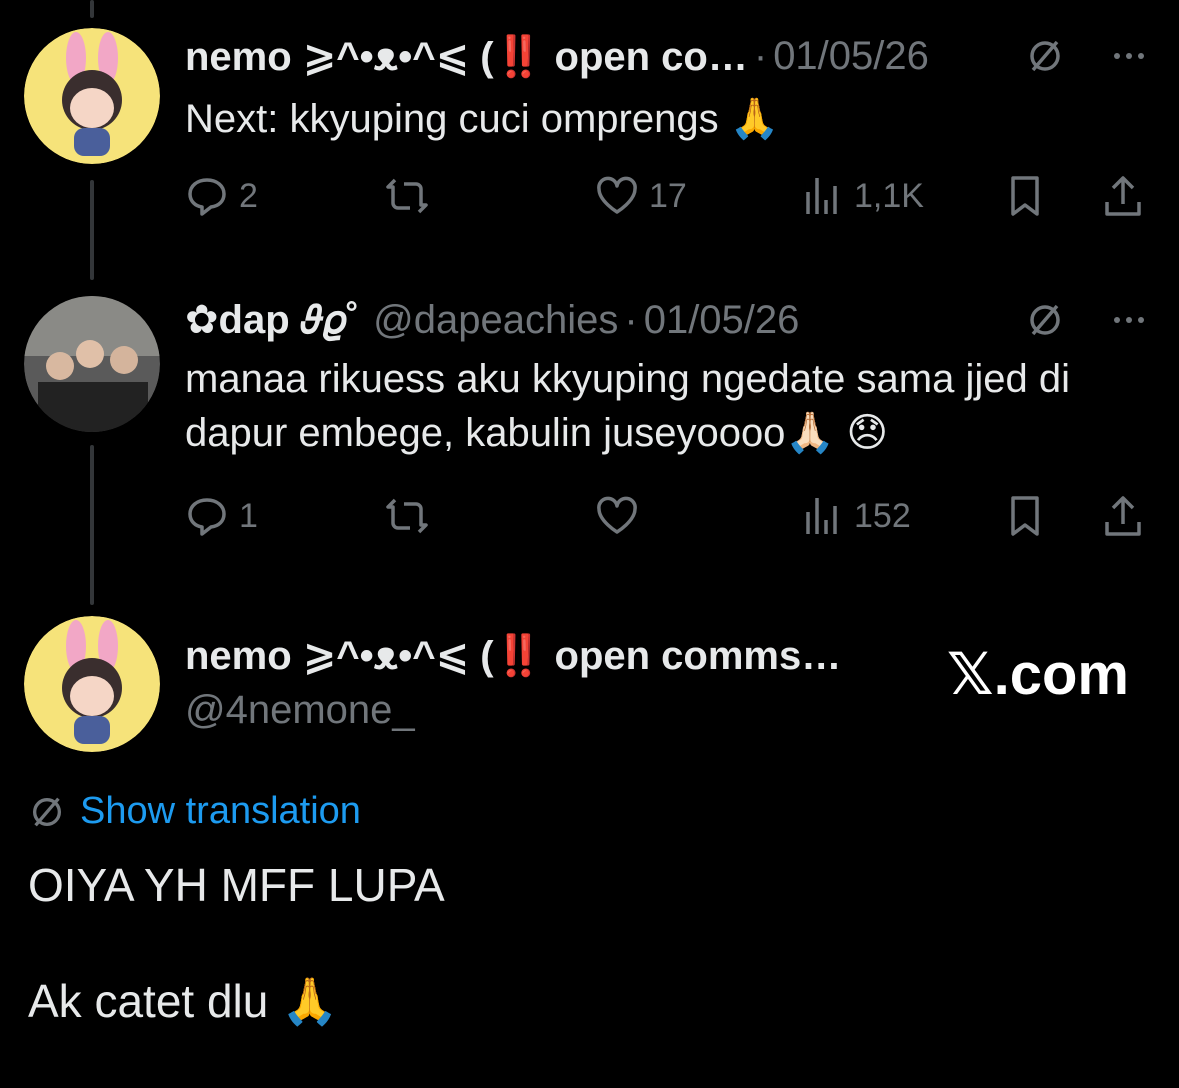 Image resolution: width=1179 pixels, height=1088 pixels. What do you see at coordinates (667, 516) in the screenshot?
I see `tweet-2-actions: 1 152` at bounding box center [667, 516].